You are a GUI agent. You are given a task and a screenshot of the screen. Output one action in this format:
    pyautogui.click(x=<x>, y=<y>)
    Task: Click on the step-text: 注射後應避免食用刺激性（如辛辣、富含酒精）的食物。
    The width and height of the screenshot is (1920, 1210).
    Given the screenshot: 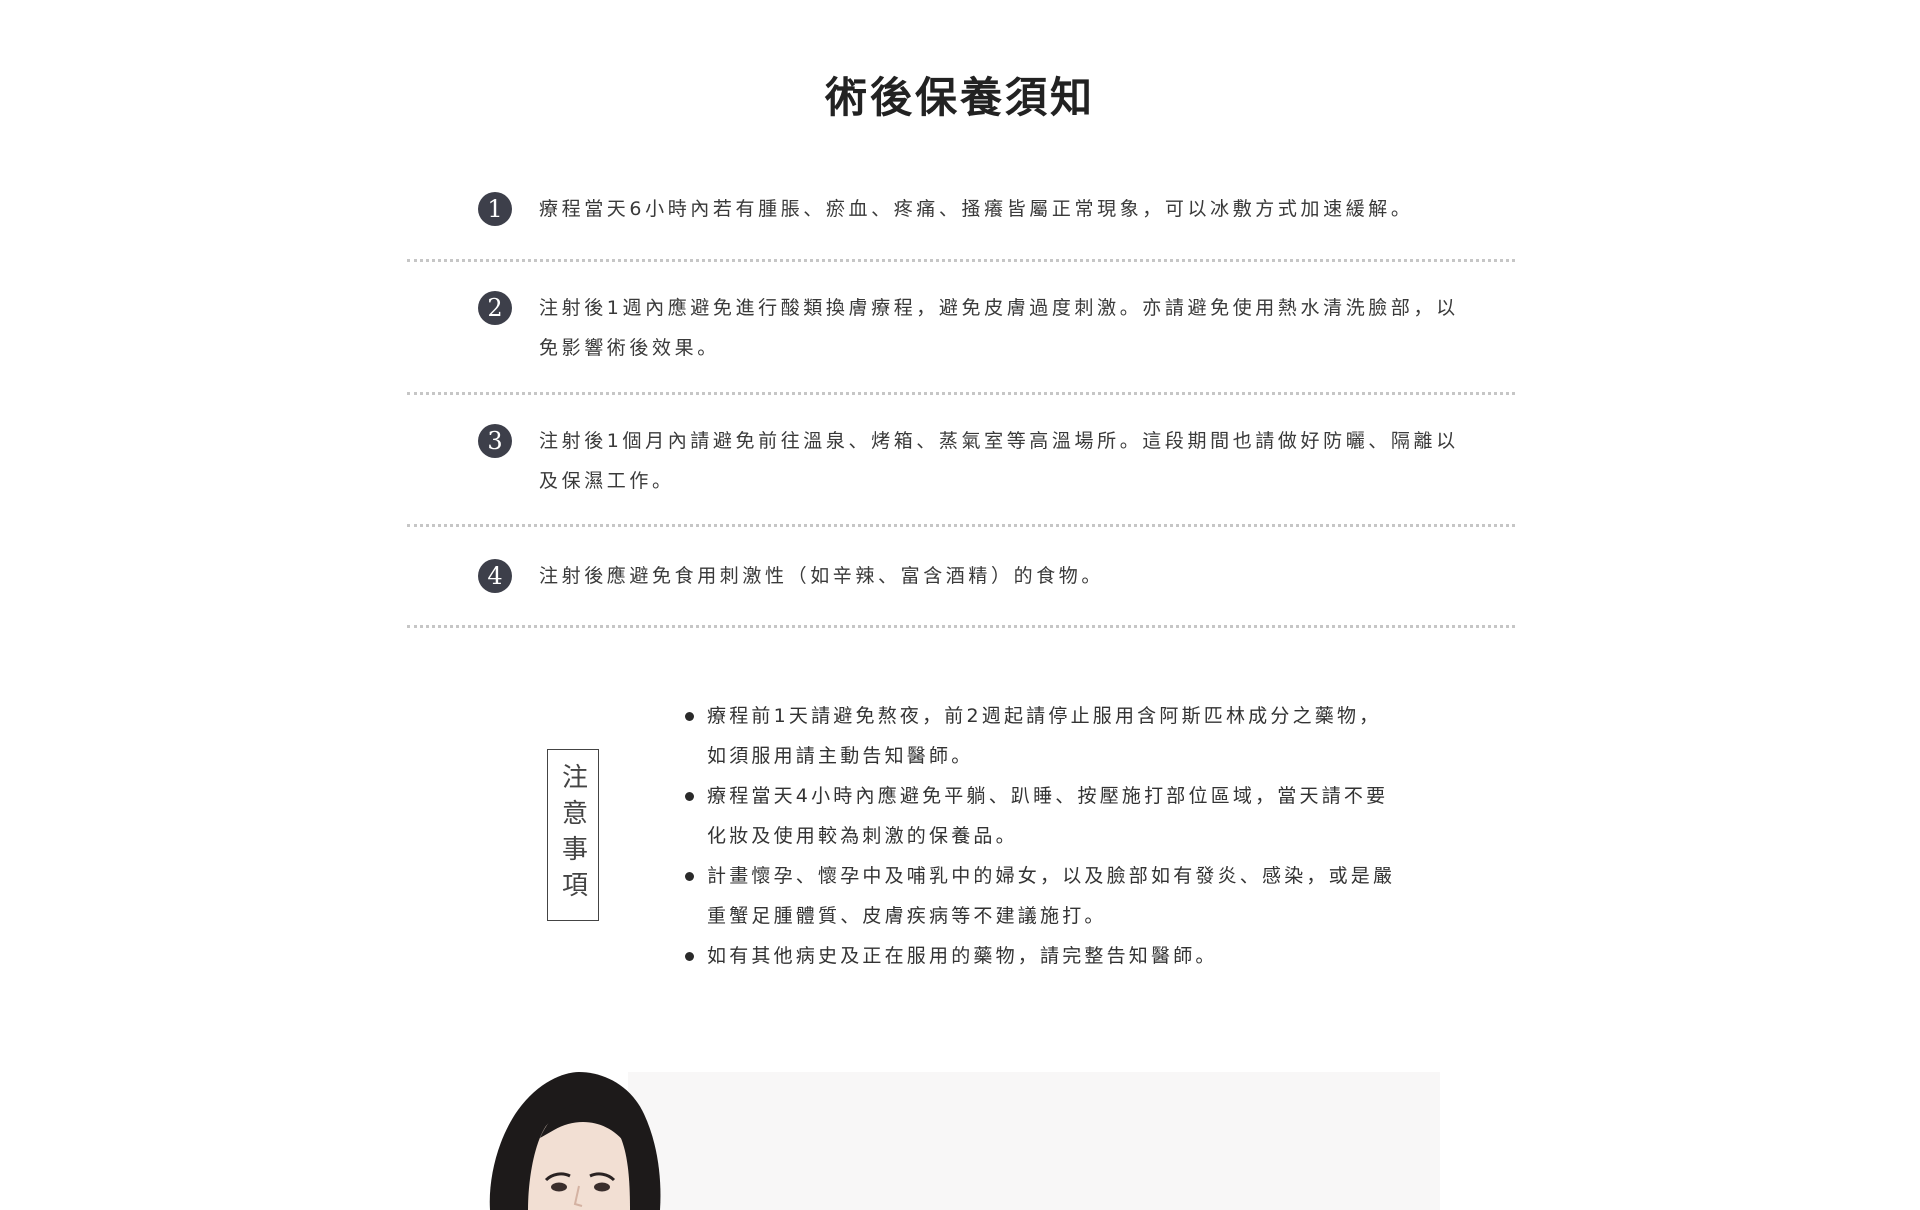 What is the action you would take?
    pyautogui.click(x=822, y=576)
    